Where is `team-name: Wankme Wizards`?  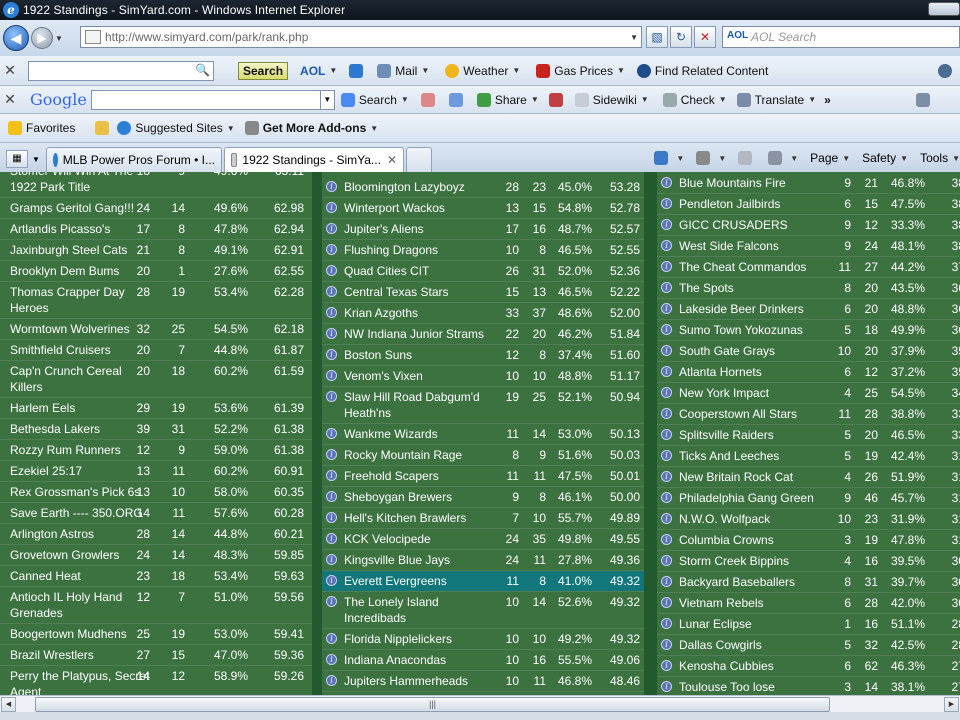 team-name: Wankme Wizards is located at coordinates (407, 434).